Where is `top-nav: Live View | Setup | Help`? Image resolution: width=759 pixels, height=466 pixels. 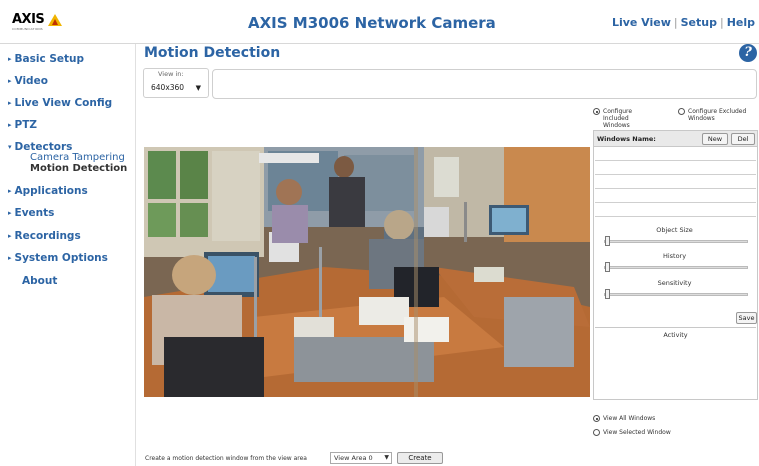
top-nav: Live View | Setup | Help is located at coordinates (683, 22).